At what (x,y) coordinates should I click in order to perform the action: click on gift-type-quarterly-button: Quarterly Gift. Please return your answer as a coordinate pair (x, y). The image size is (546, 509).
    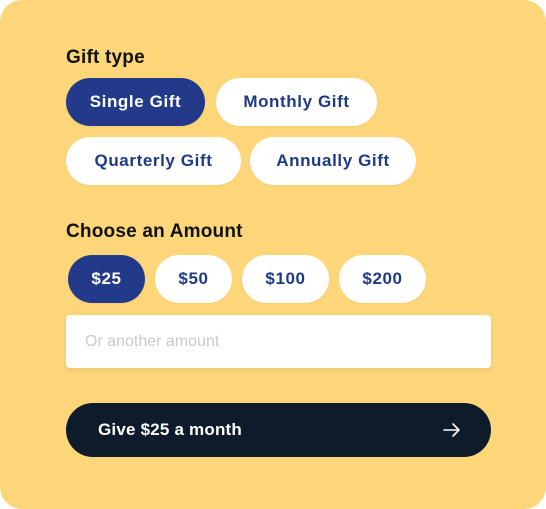
    Looking at the image, I should click on (153, 161).